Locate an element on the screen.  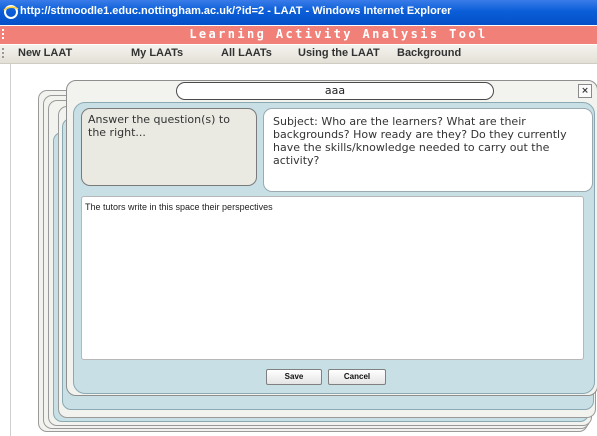
menu-all-laats: All LAATs is located at coordinates (246, 53).